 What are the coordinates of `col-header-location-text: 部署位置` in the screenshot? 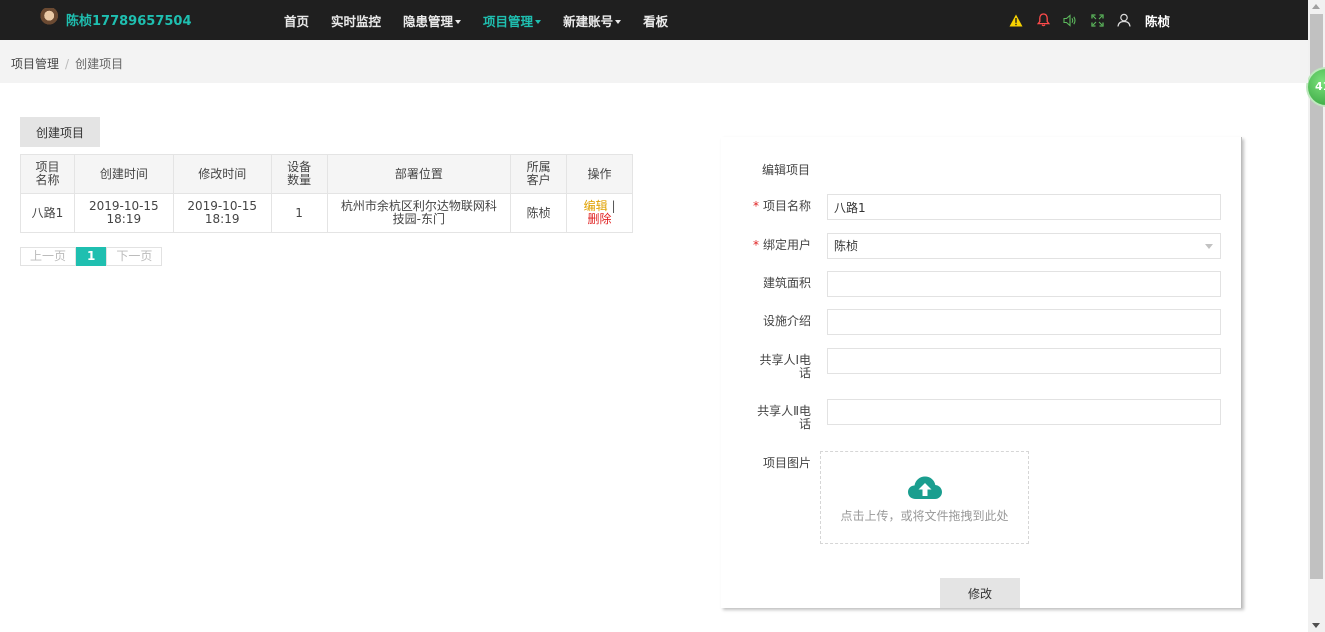 It's located at (418, 173).